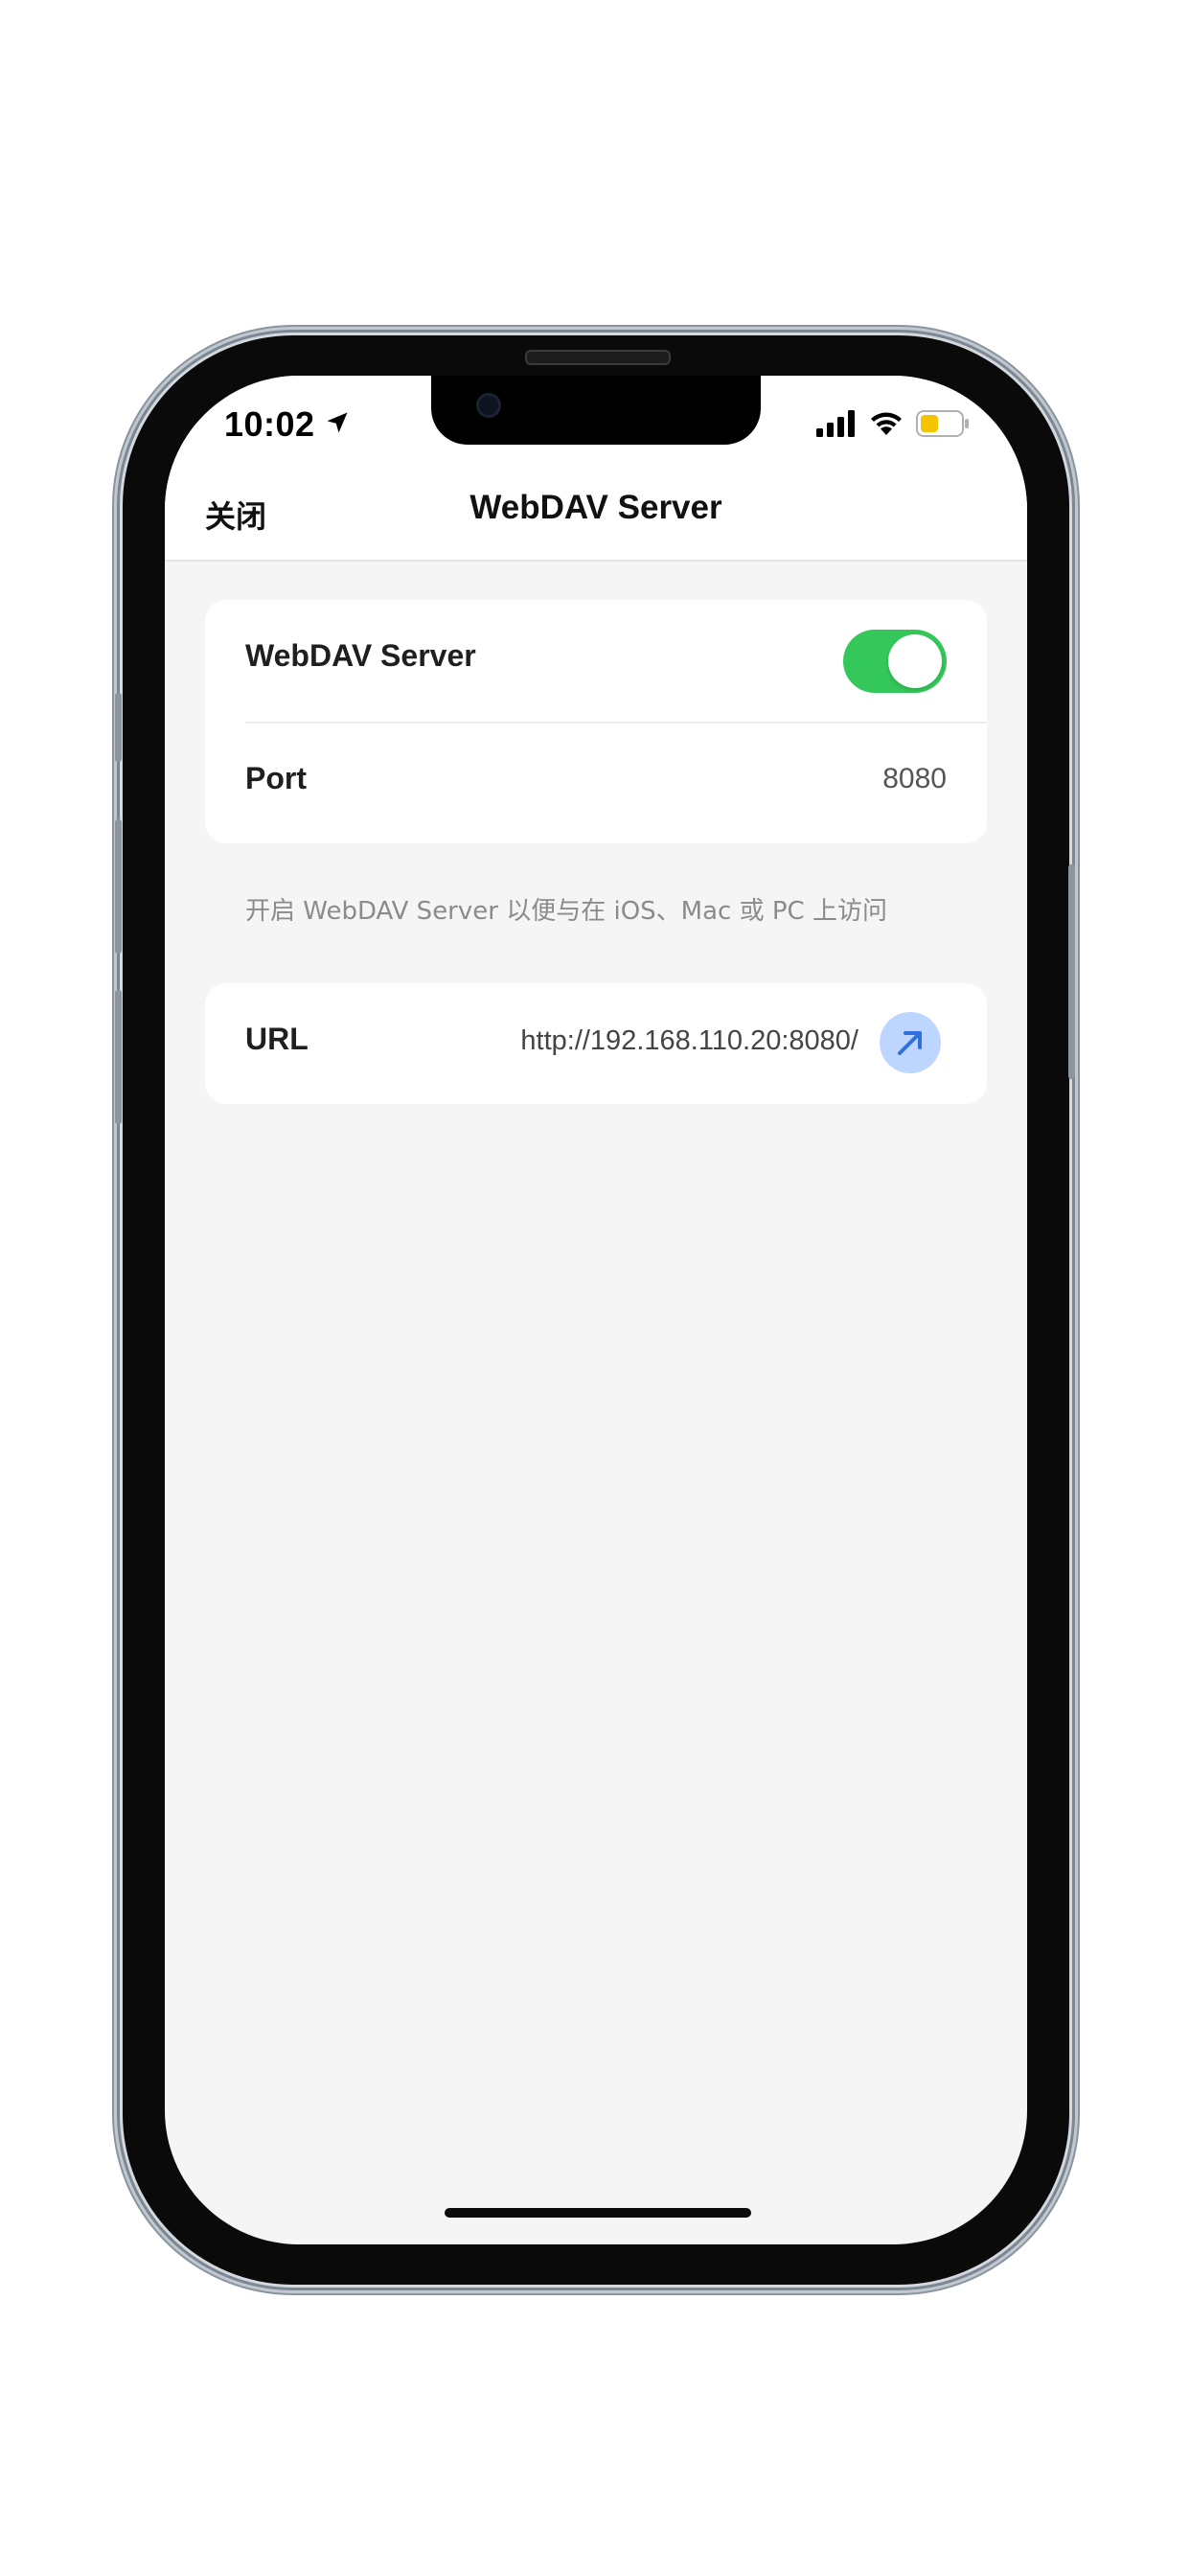  I want to click on earpiece-speaker, so click(598, 357).